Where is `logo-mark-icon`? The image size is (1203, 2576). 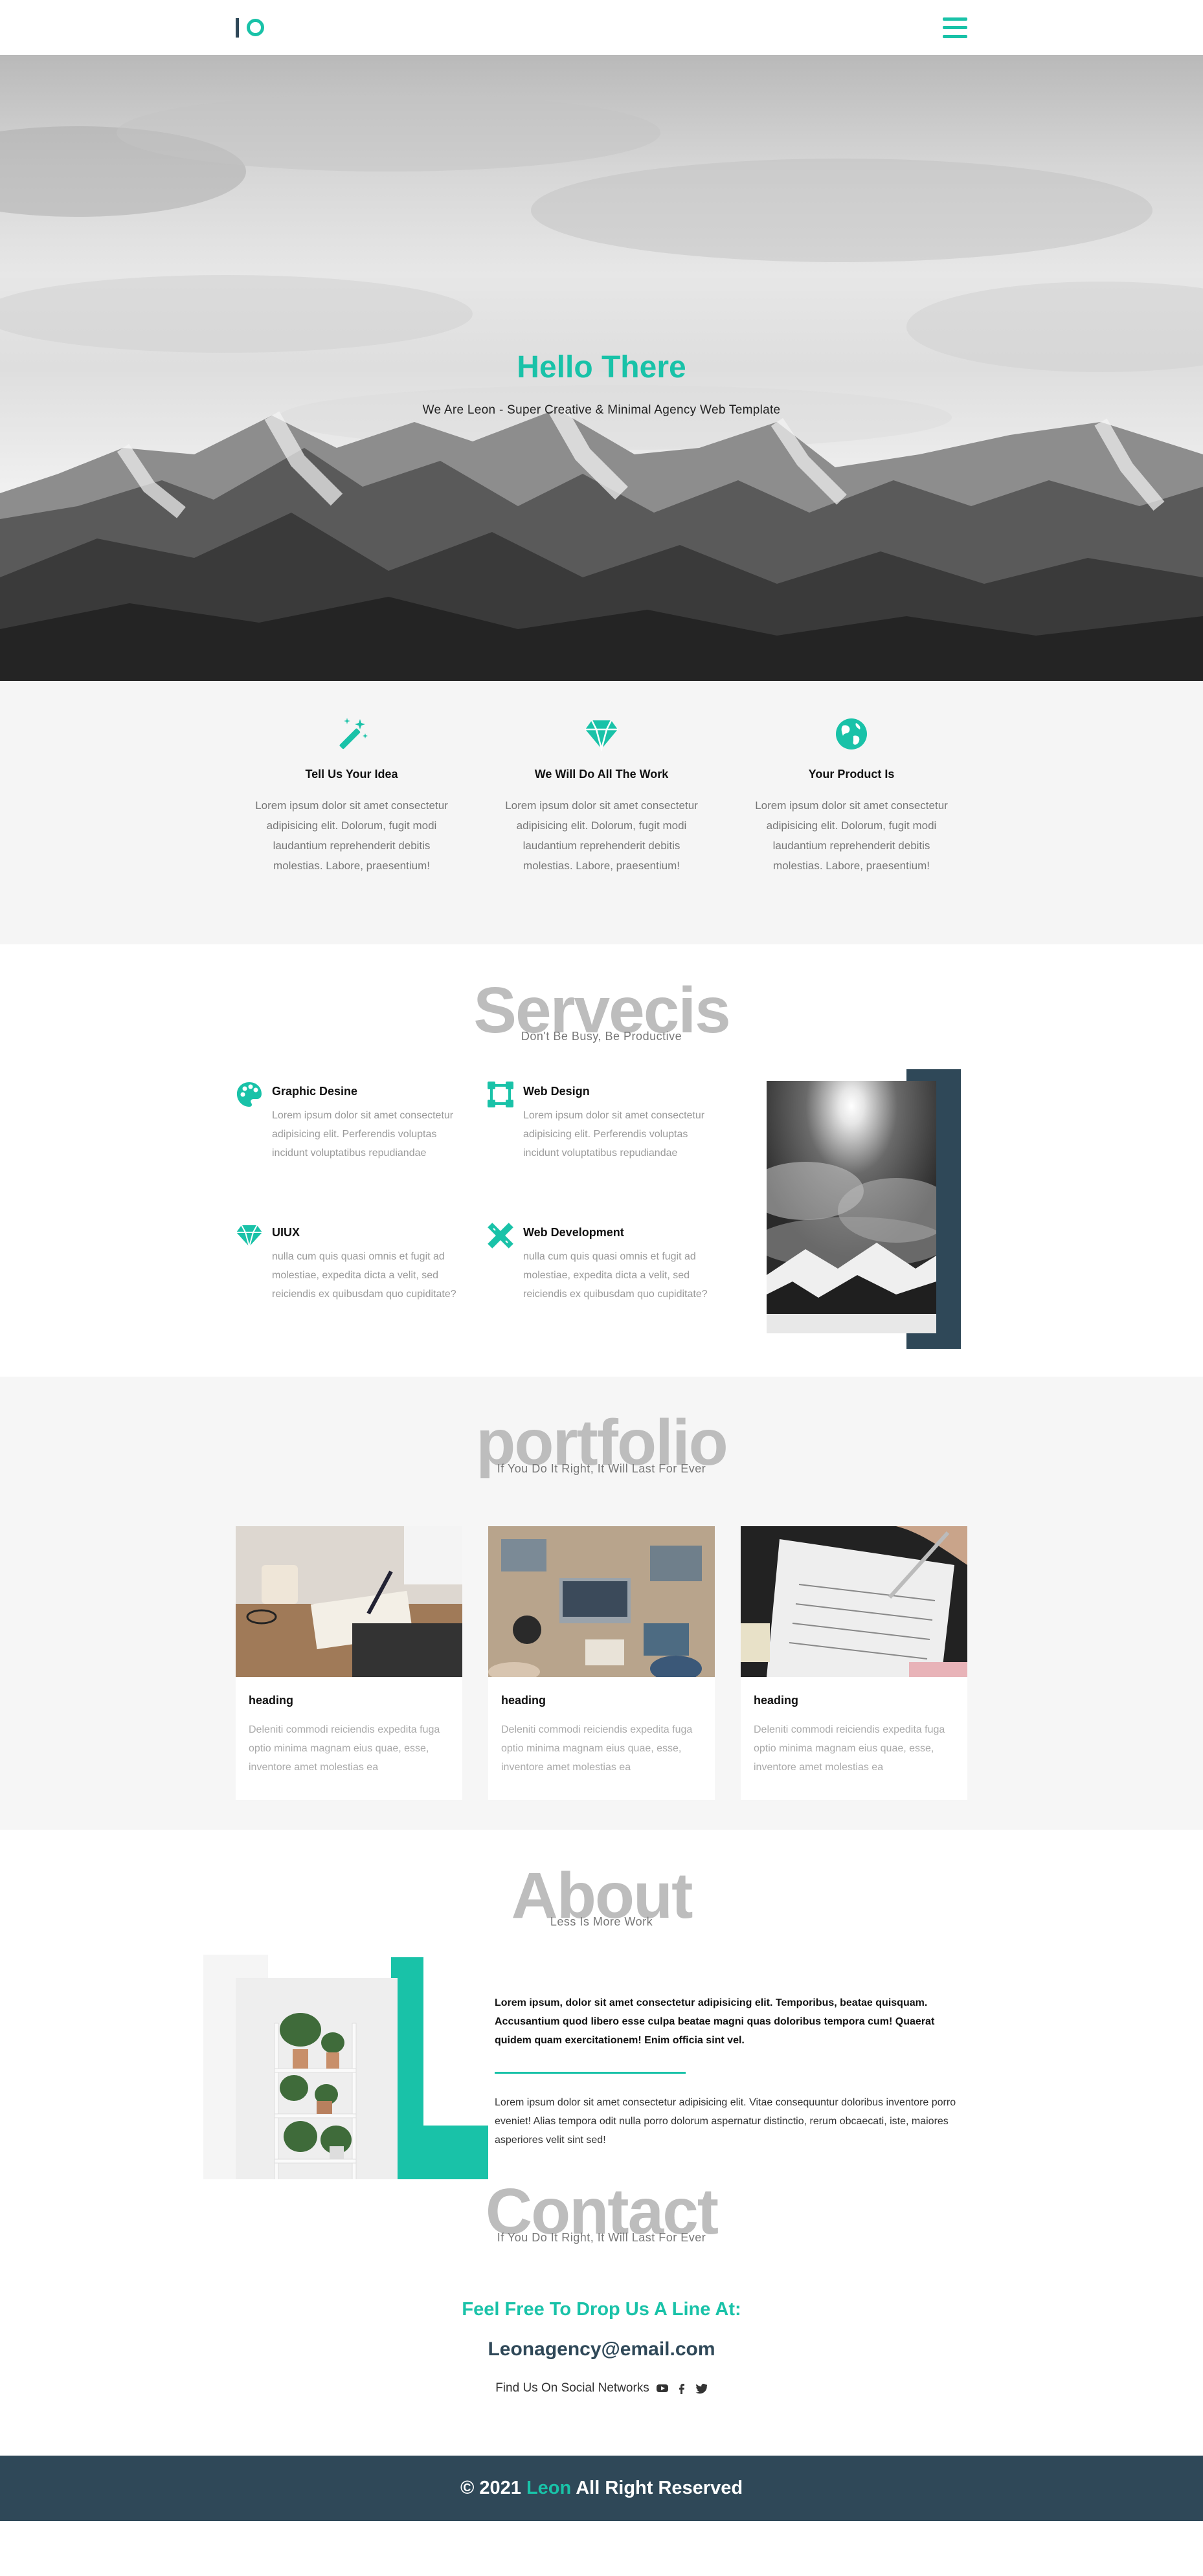 logo-mark-icon is located at coordinates (250, 27).